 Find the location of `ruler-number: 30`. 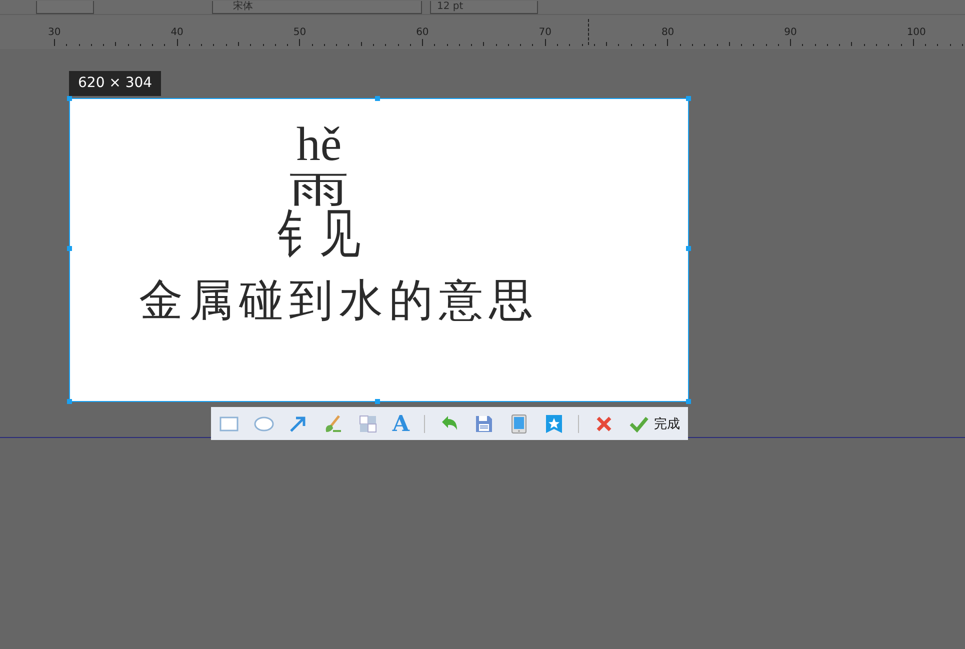

ruler-number: 30 is located at coordinates (55, 33).